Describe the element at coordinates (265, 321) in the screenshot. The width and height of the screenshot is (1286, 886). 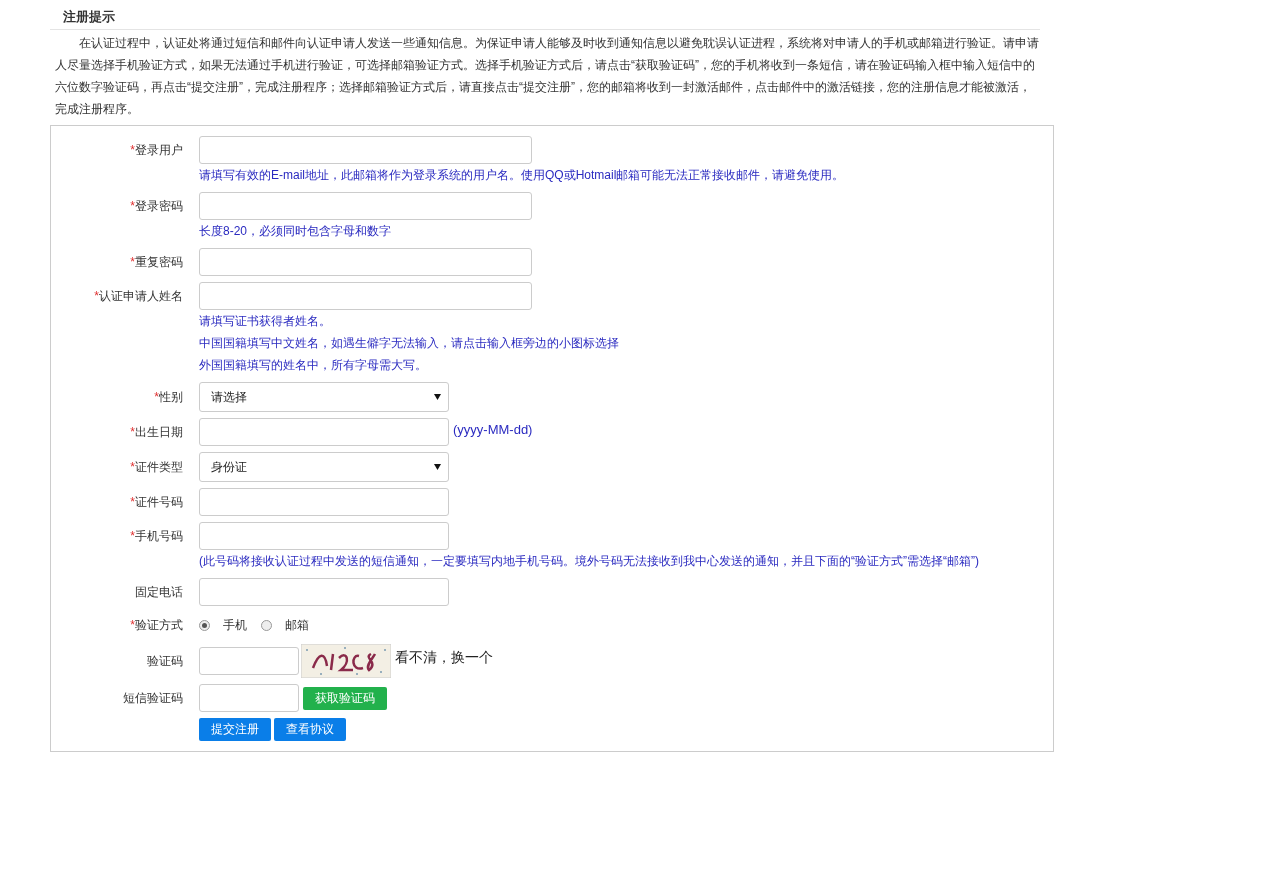
I see `field-hint: 请填写证书获得者姓名。` at that location.